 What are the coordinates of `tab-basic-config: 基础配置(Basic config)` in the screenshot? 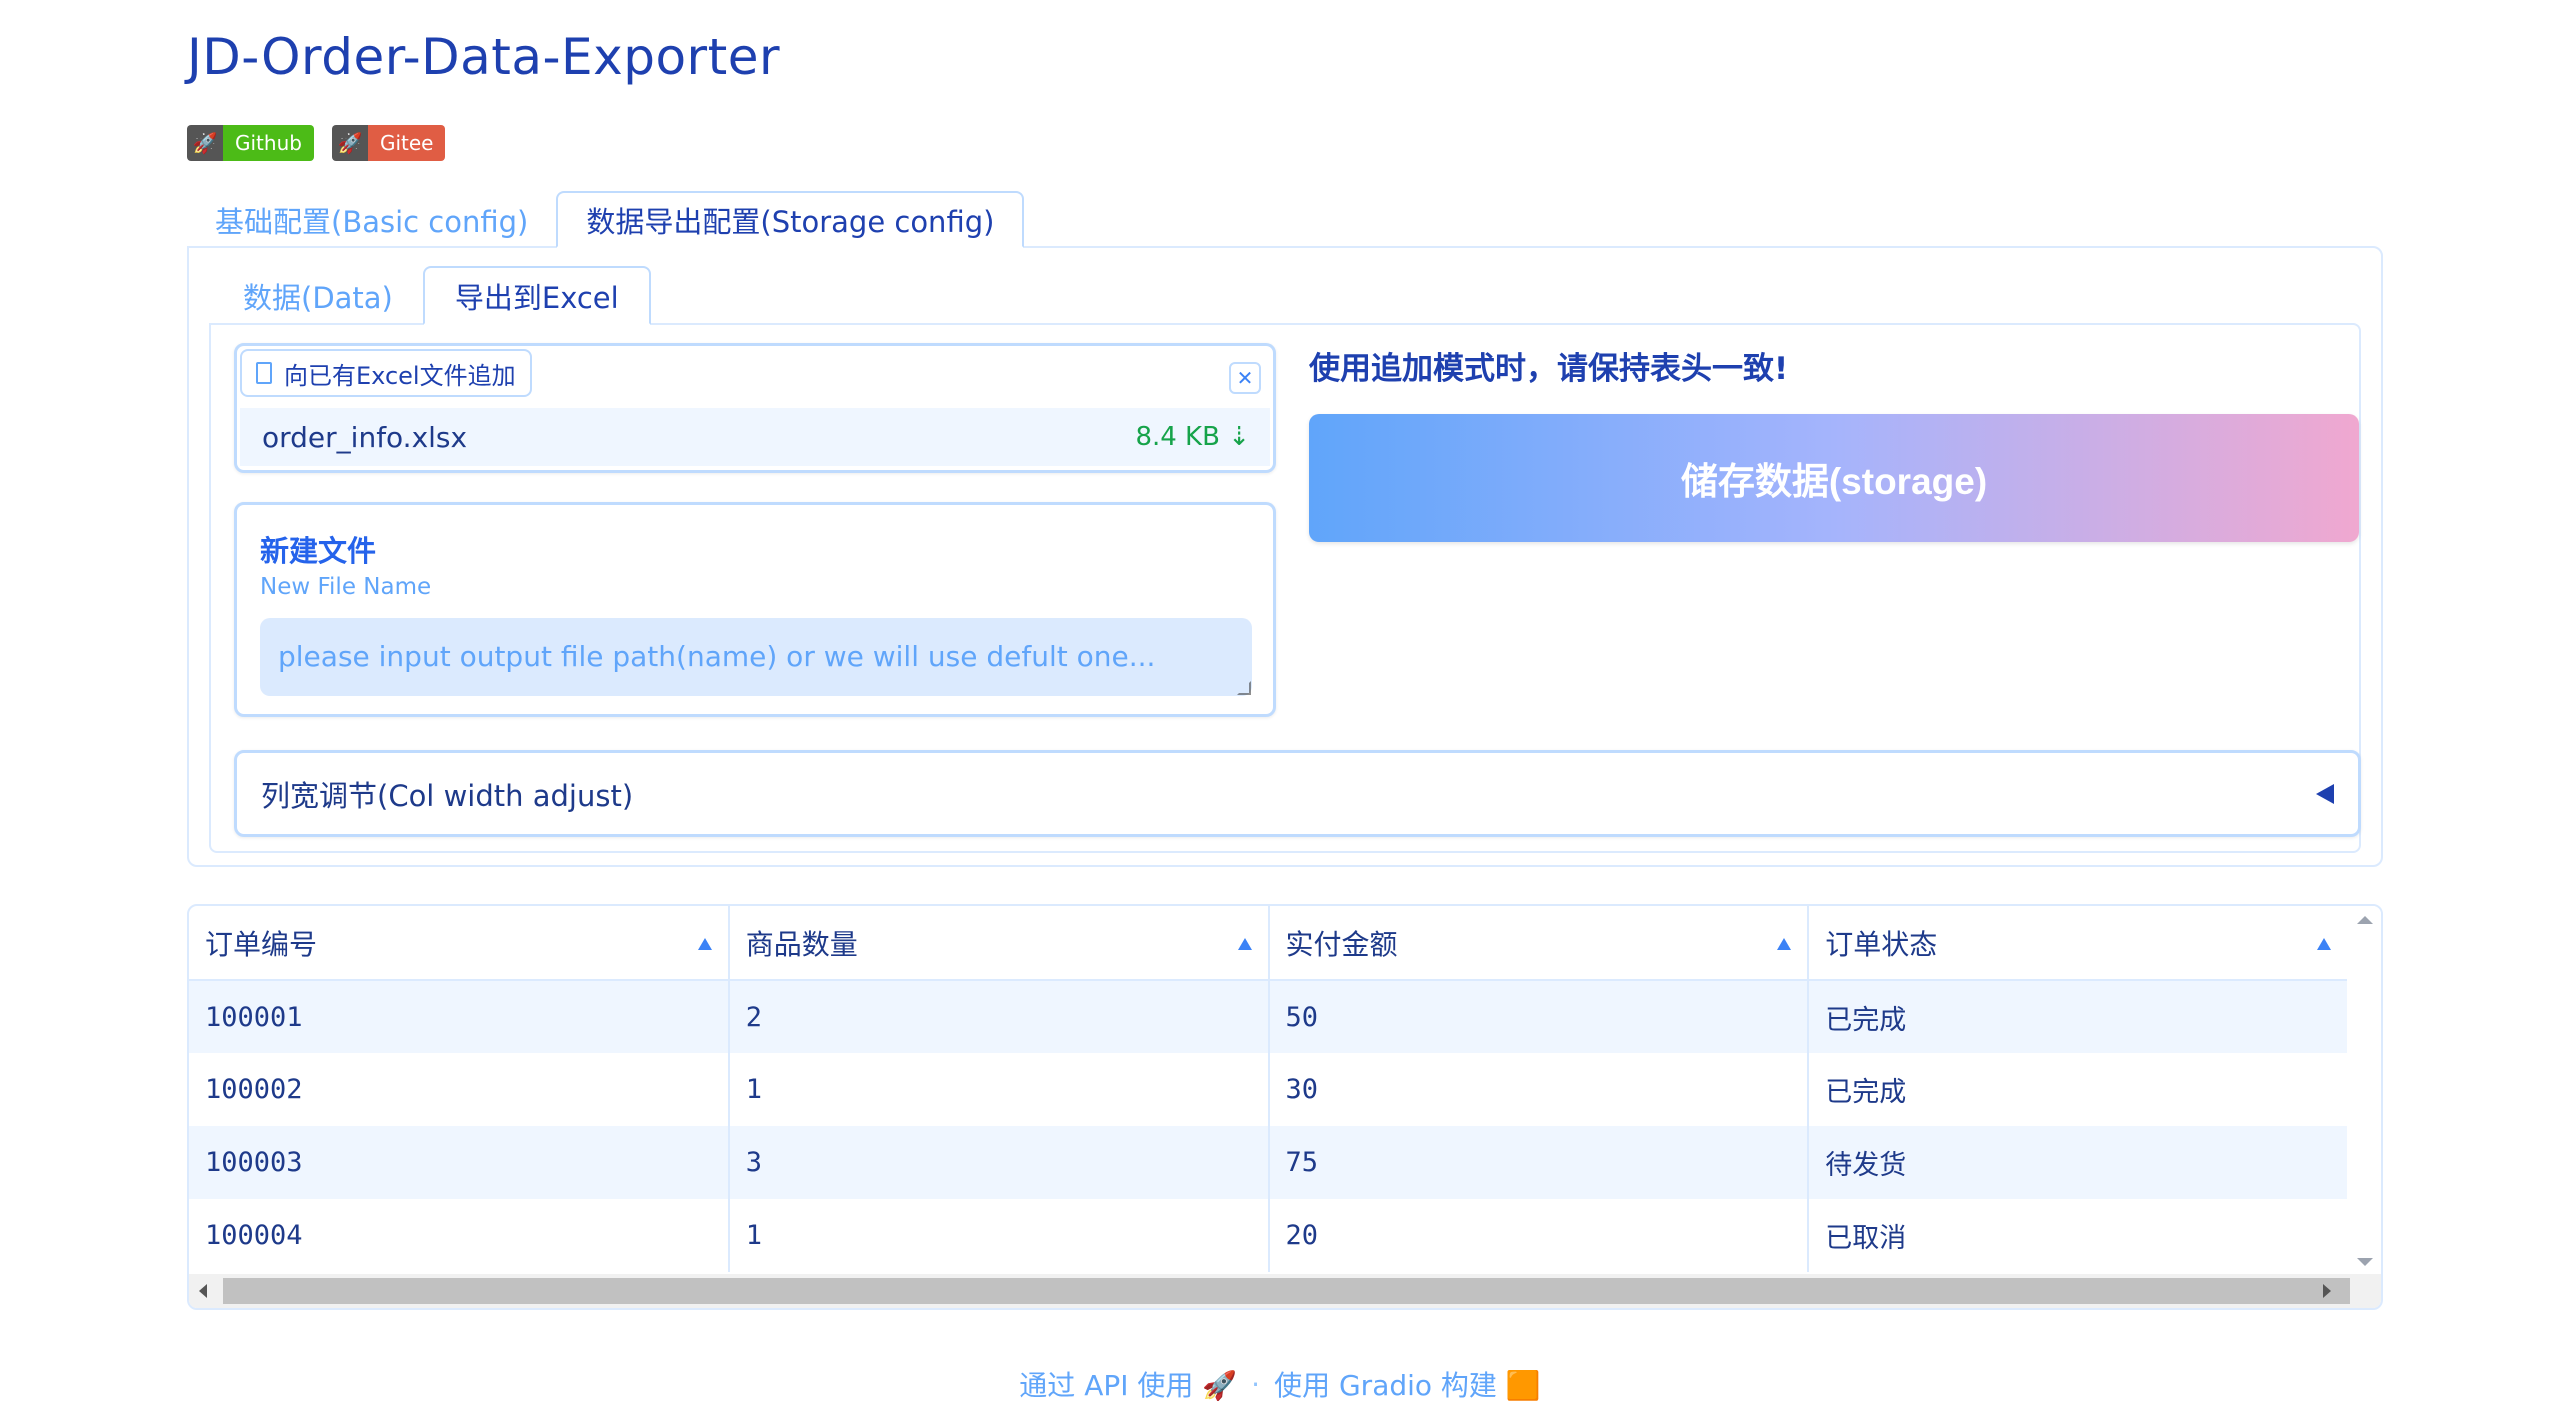 It's located at (371, 219).